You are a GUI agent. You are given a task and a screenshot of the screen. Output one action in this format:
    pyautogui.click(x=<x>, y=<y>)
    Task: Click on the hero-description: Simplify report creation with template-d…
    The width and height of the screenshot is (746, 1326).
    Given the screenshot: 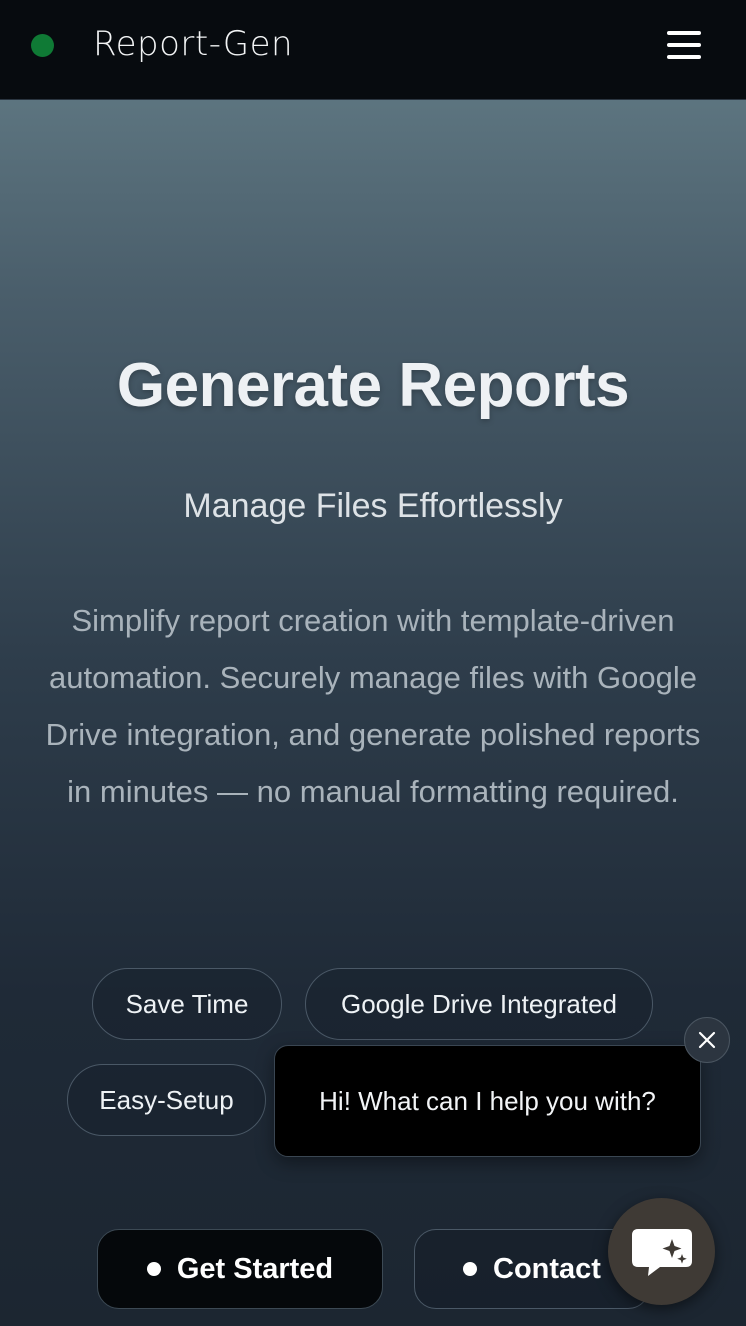 What is the action you would take?
    pyautogui.click(x=373, y=706)
    